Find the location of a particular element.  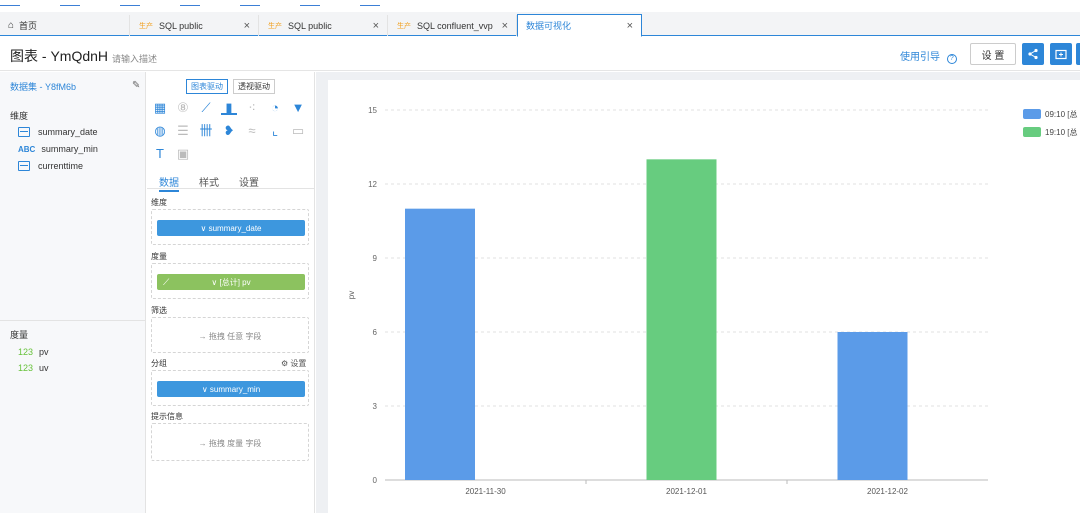

tooltip-dropzone: → 拖拽 度量 字段 is located at coordinates (230, 442).